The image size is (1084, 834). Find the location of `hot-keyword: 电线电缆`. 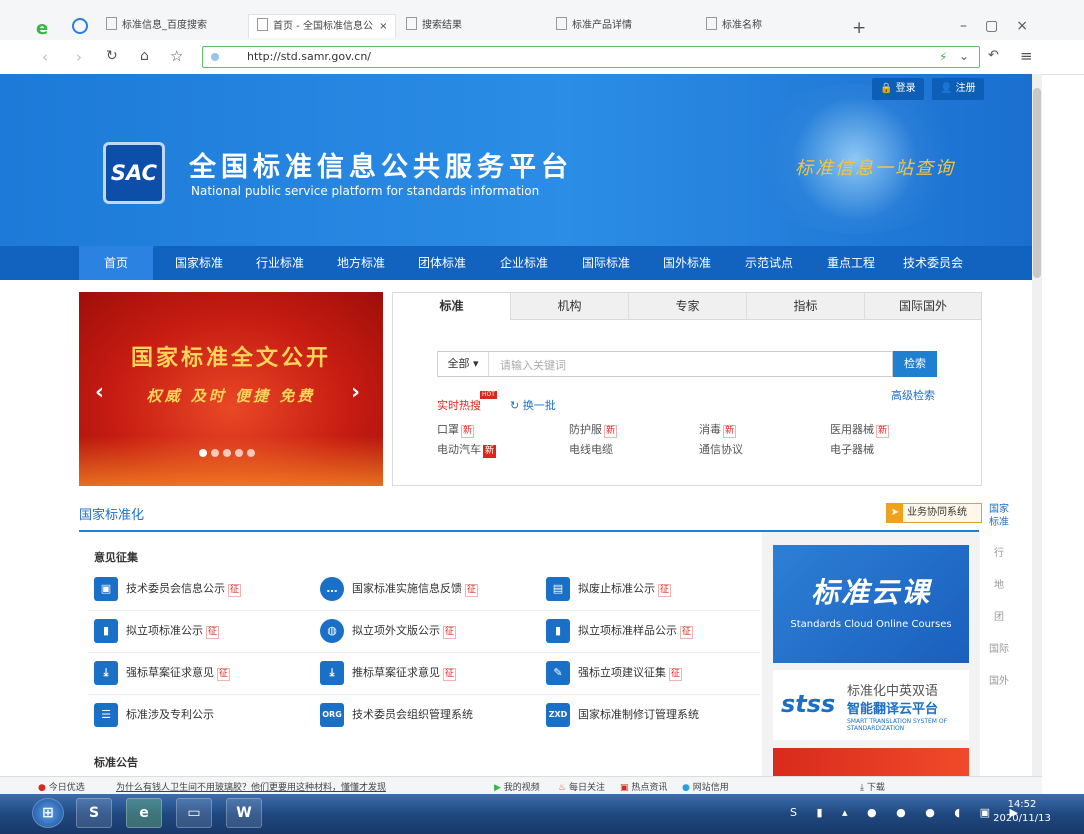

hot-keyword: 电线电缆 is located at coordinates (591, 449).